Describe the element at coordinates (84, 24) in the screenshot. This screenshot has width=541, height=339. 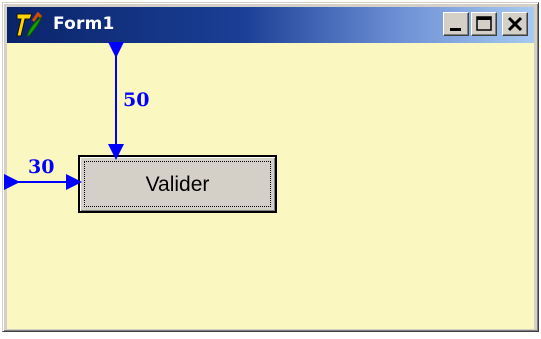
I see `window-title: Form1` at that location.